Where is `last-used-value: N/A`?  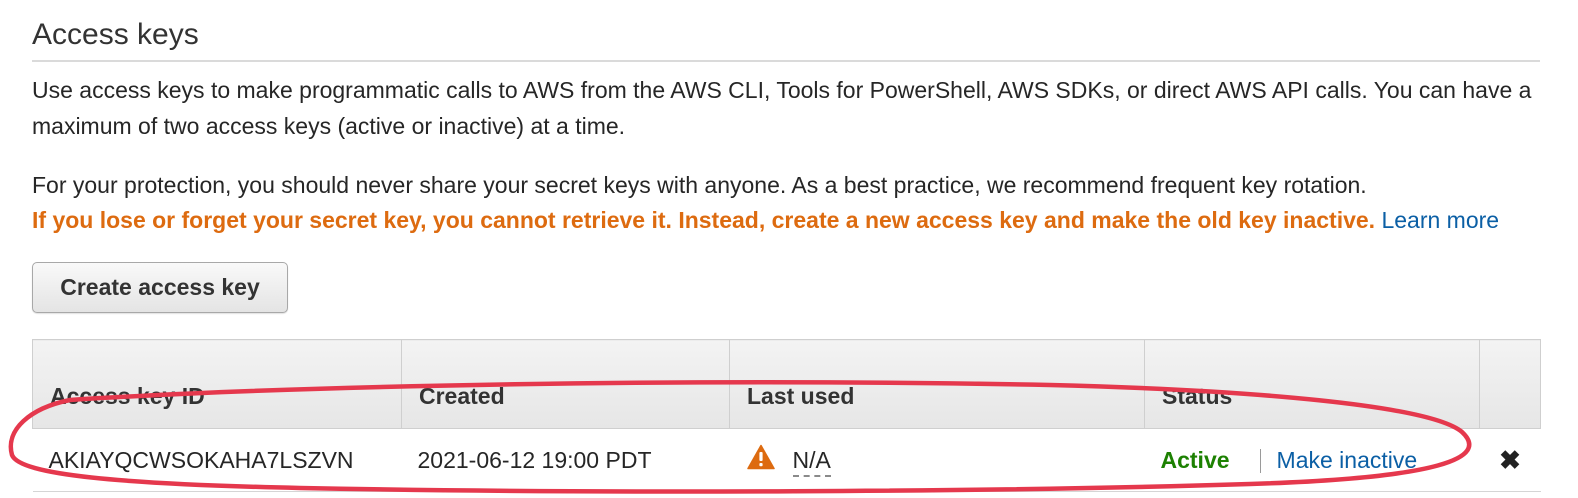 last-used-value: N/A is located at coordinates (811, 461).